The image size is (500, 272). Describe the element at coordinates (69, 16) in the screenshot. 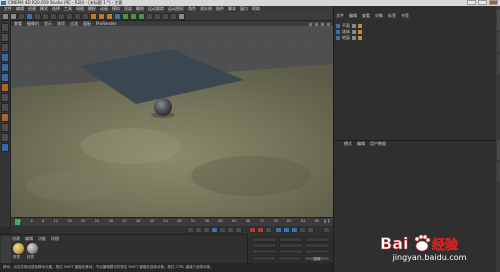

I see `y-axis-icon` at that location.